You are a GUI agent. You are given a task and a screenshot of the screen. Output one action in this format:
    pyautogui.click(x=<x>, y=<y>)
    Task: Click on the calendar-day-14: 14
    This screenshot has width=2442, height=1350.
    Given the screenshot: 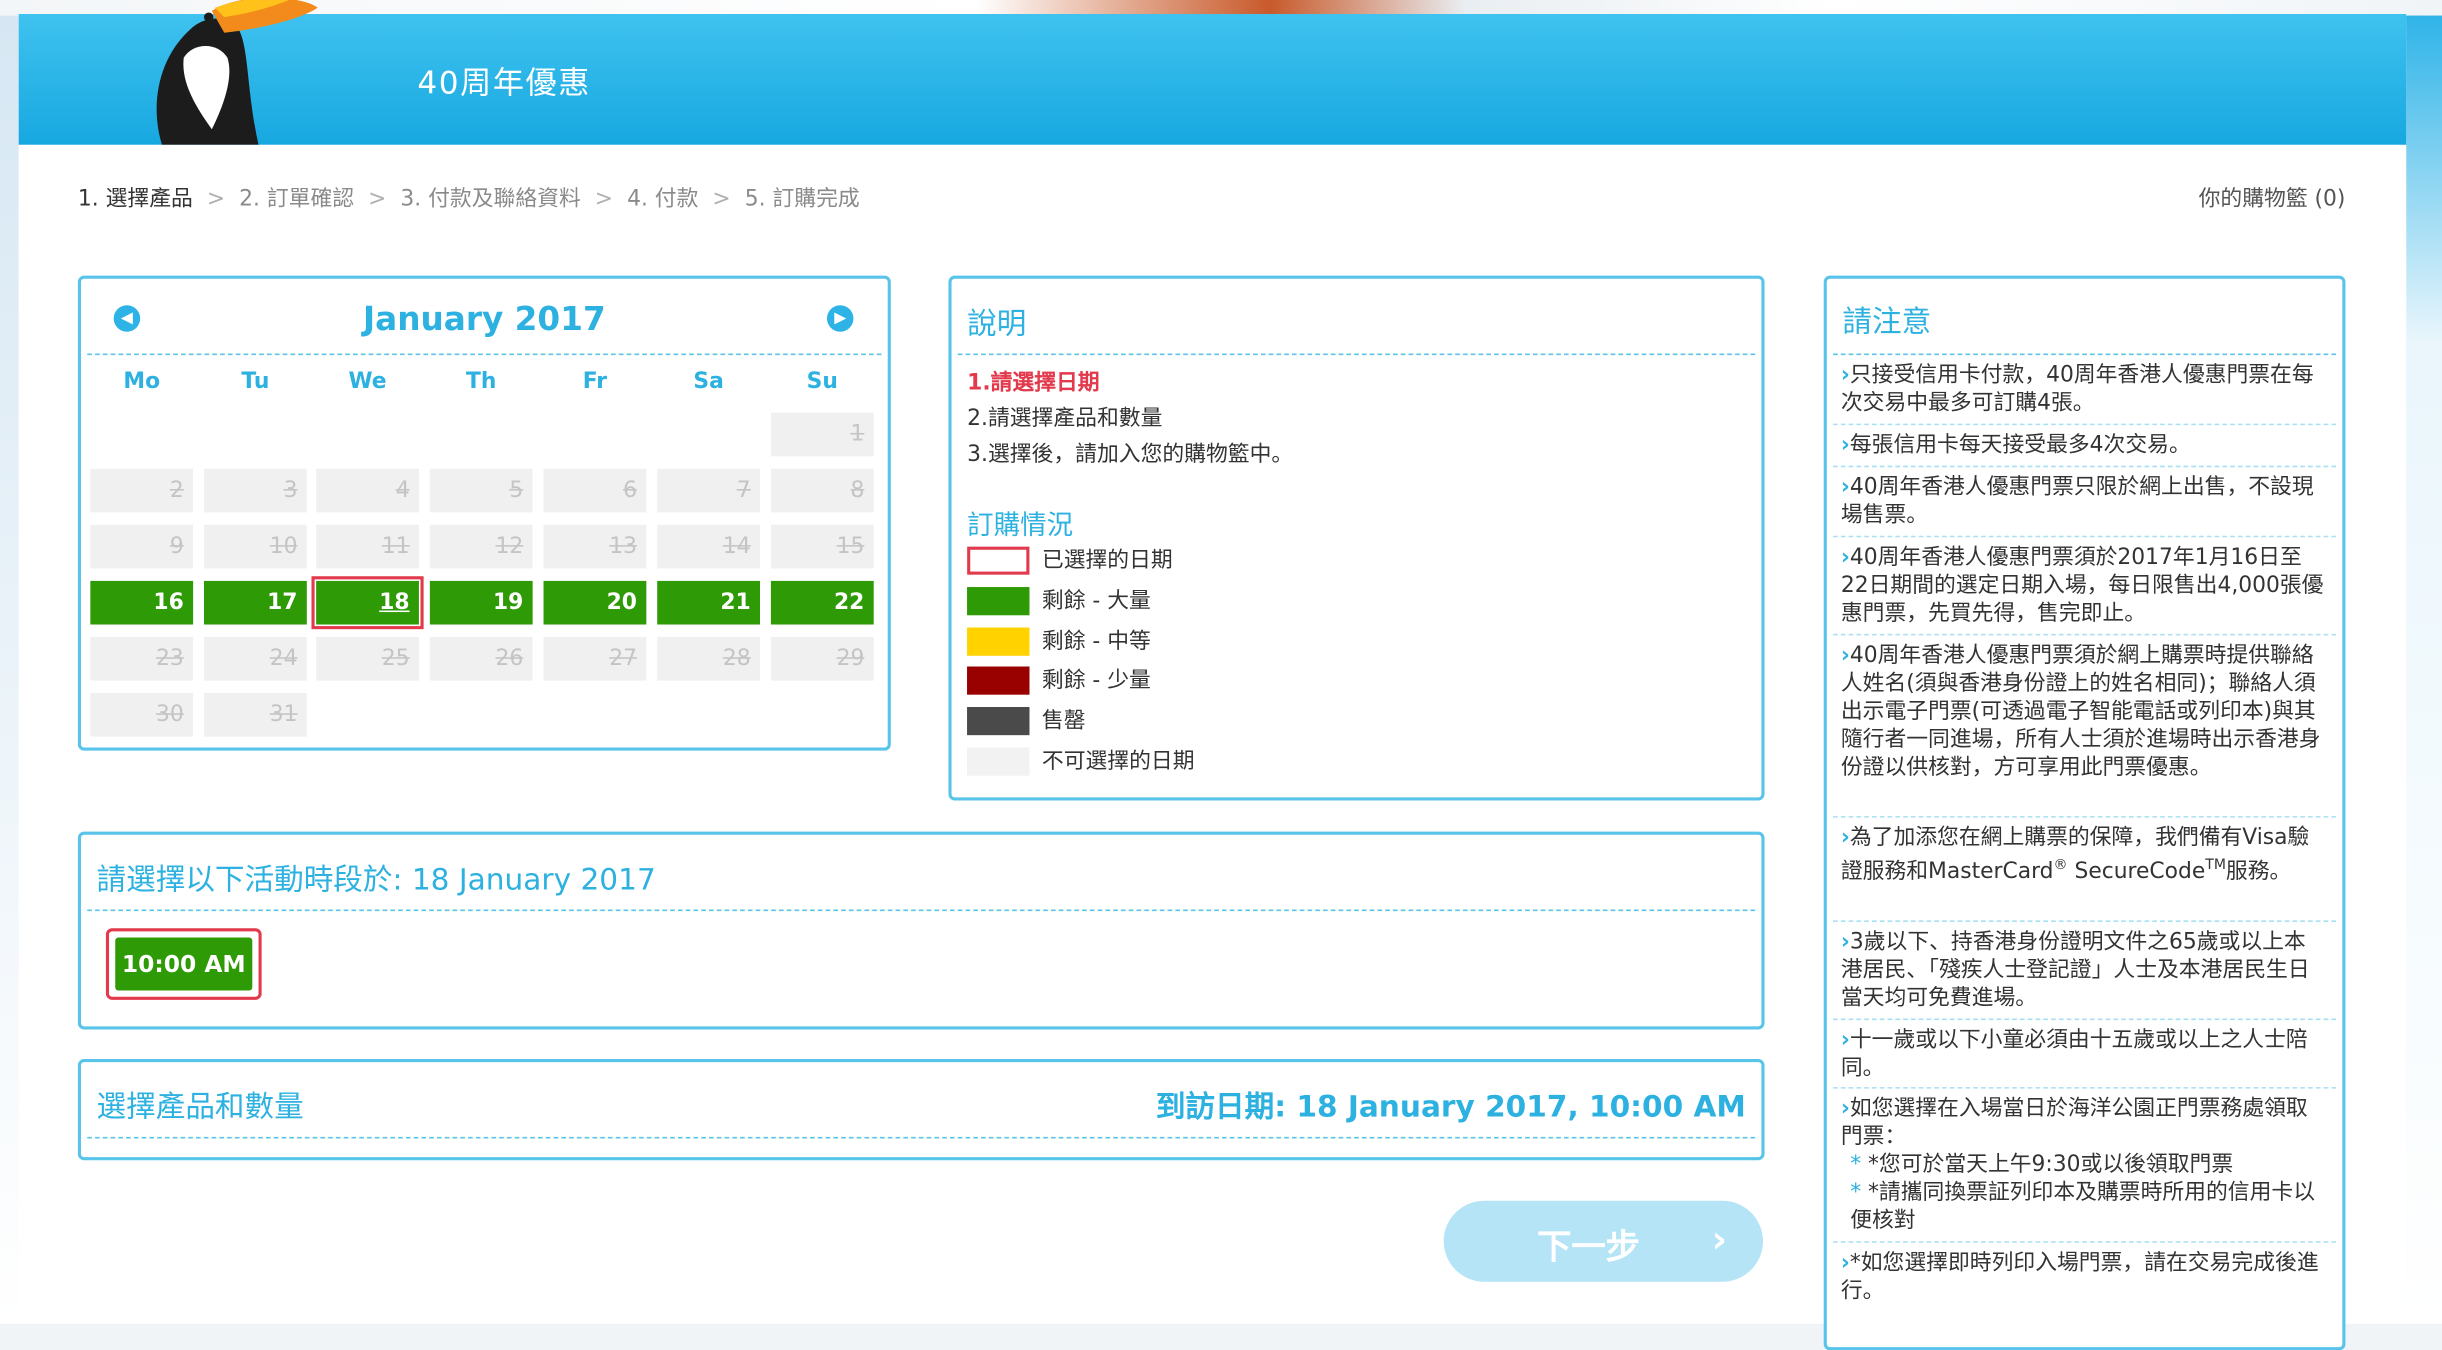 What is the action you would take?
    pyautogui.click(x=709, y=546)
    